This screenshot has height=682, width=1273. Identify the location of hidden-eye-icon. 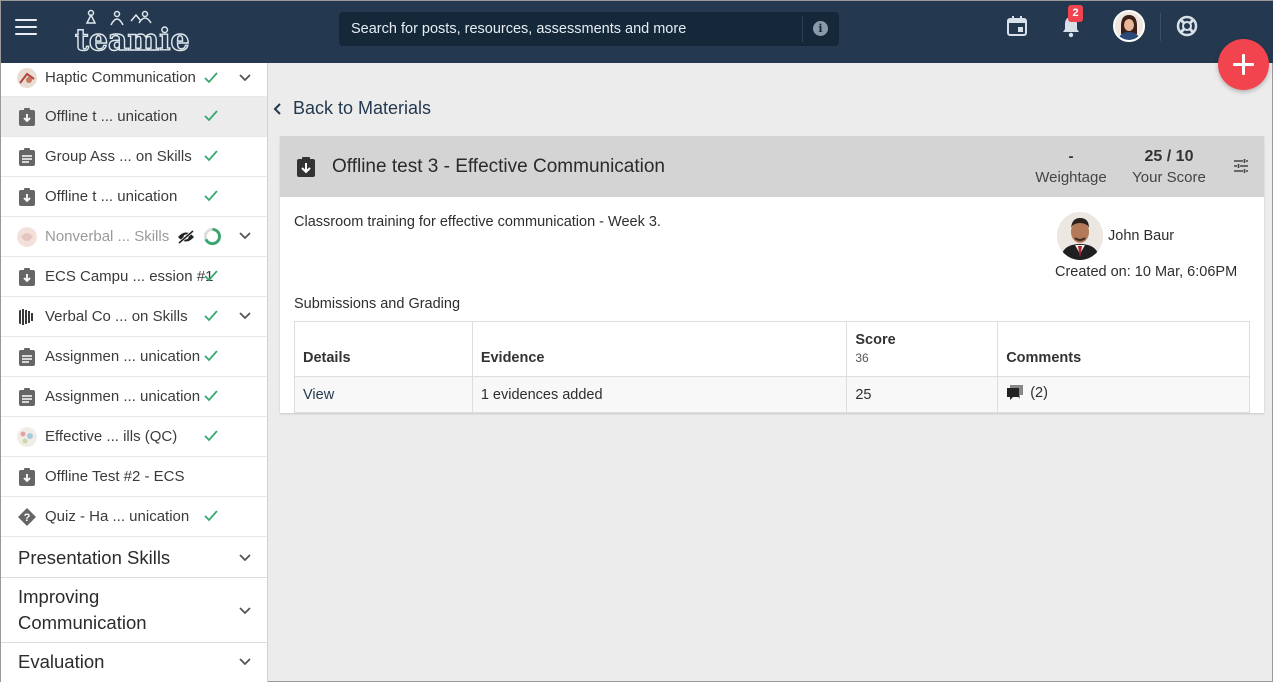
(186, 237).